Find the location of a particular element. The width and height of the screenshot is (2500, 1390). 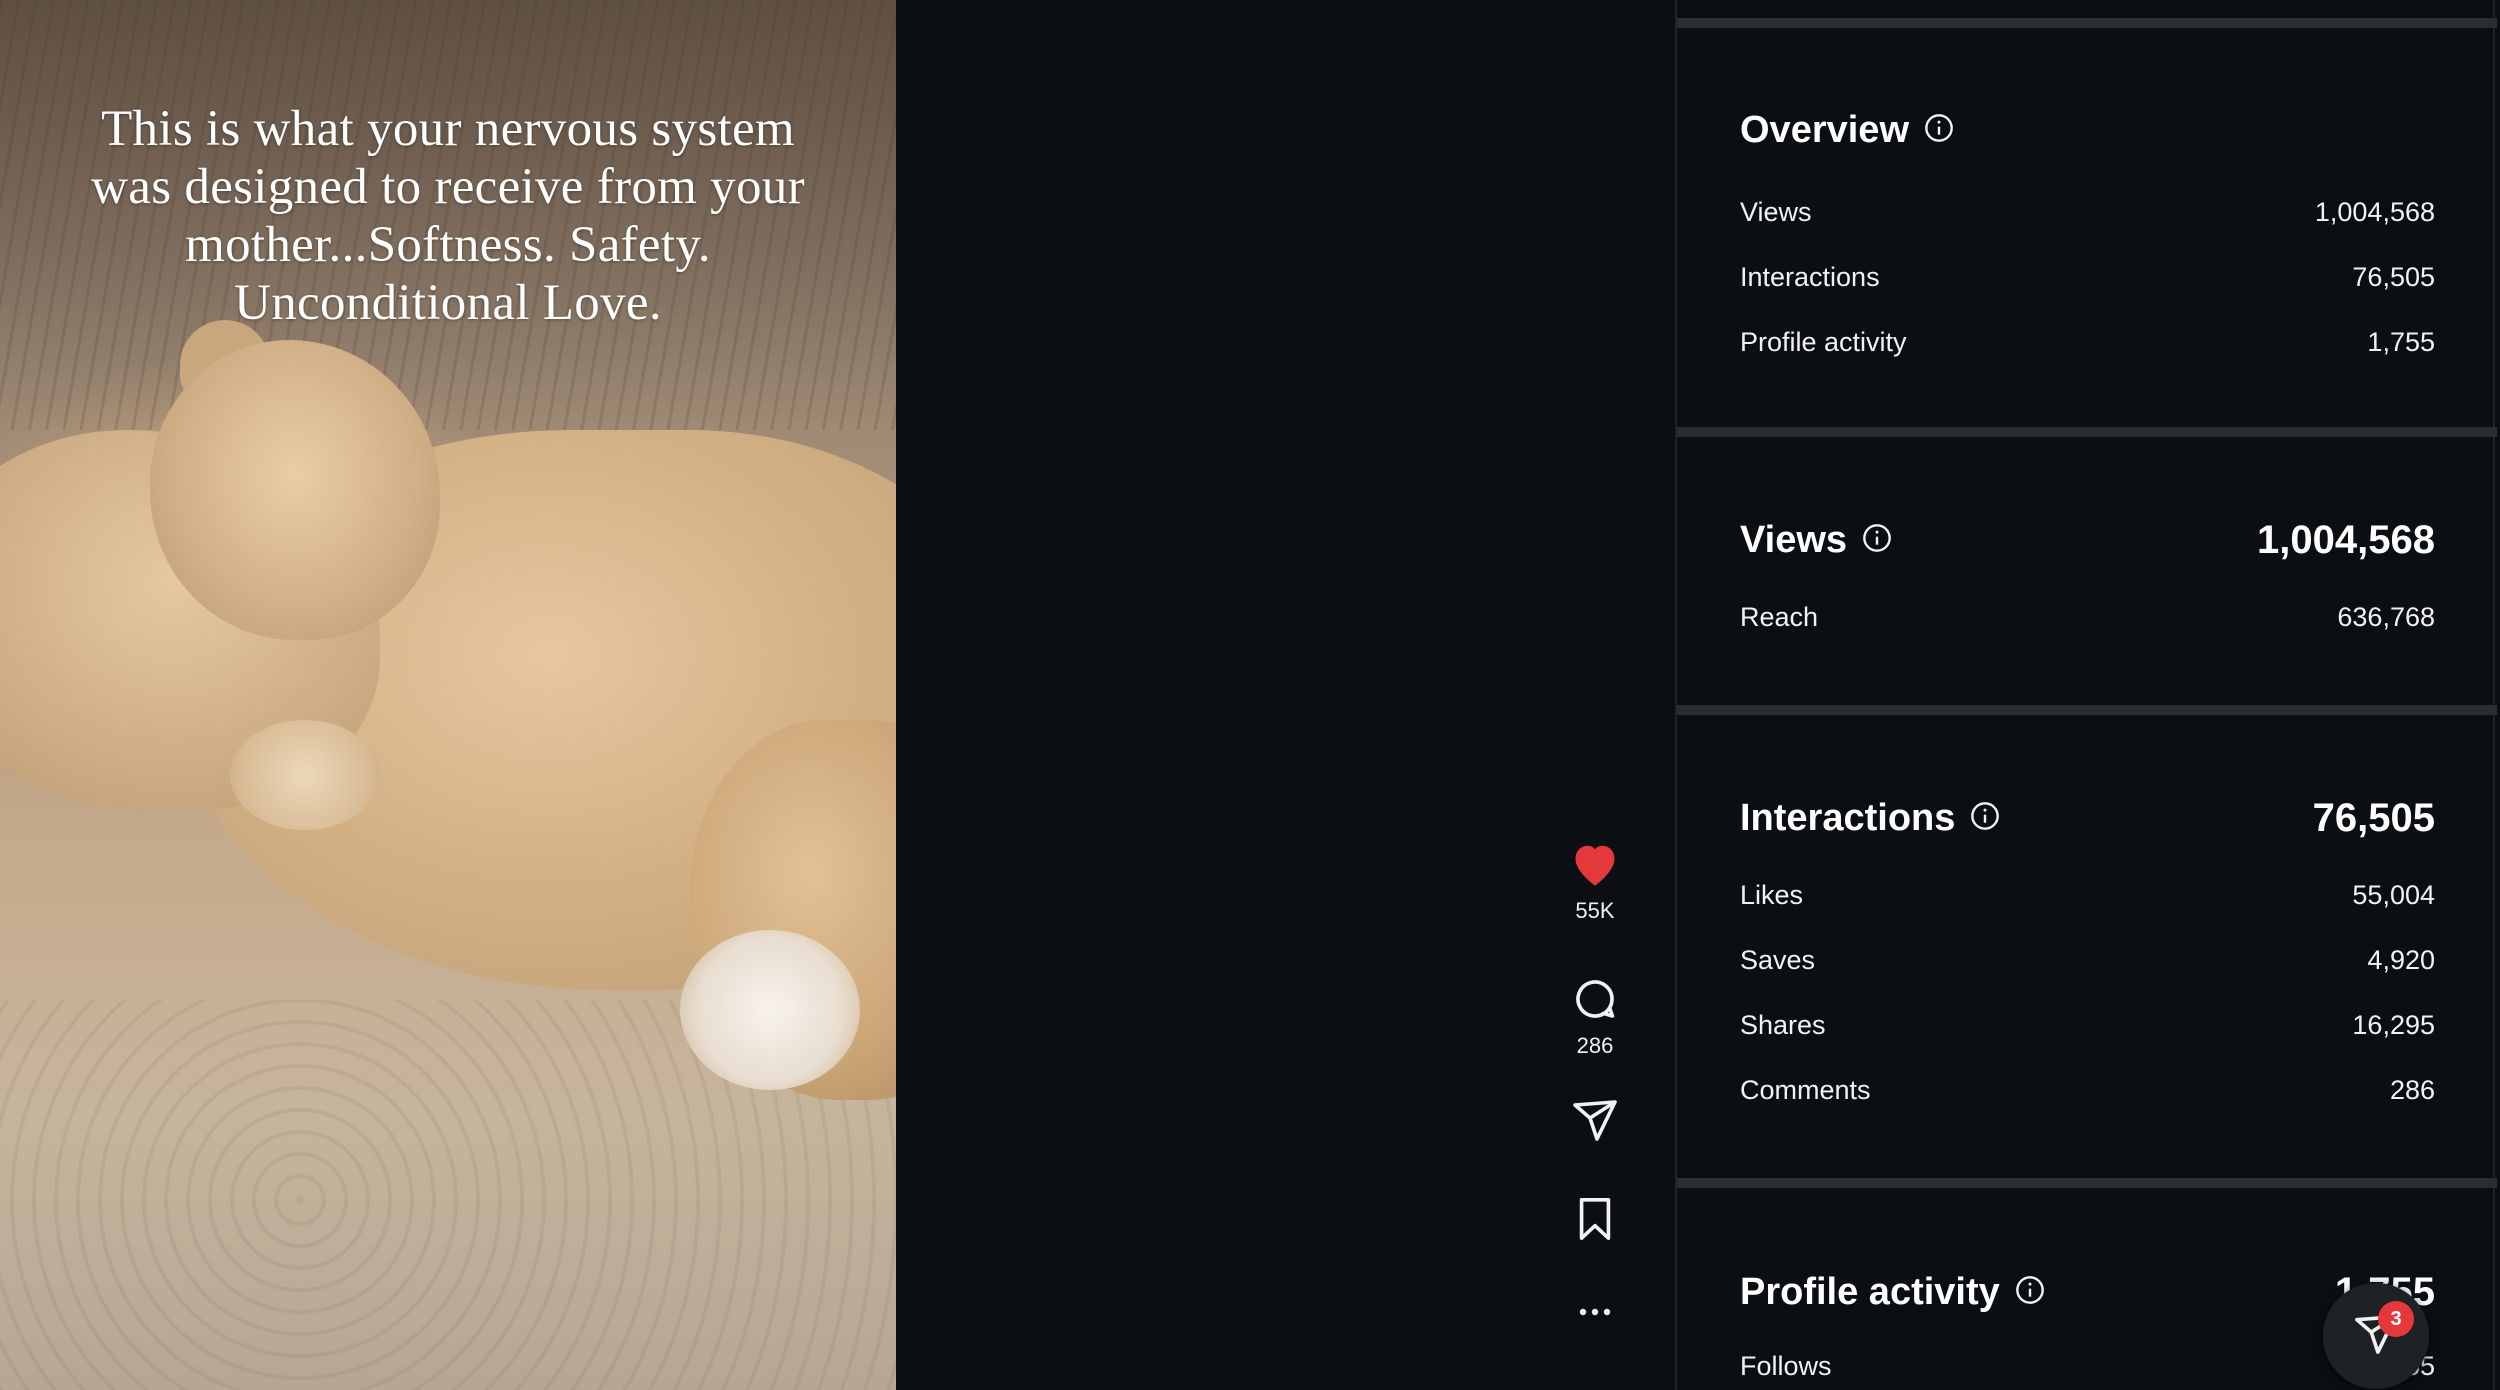

metric-label: Profile activity is located at coordinates (1823, 342).